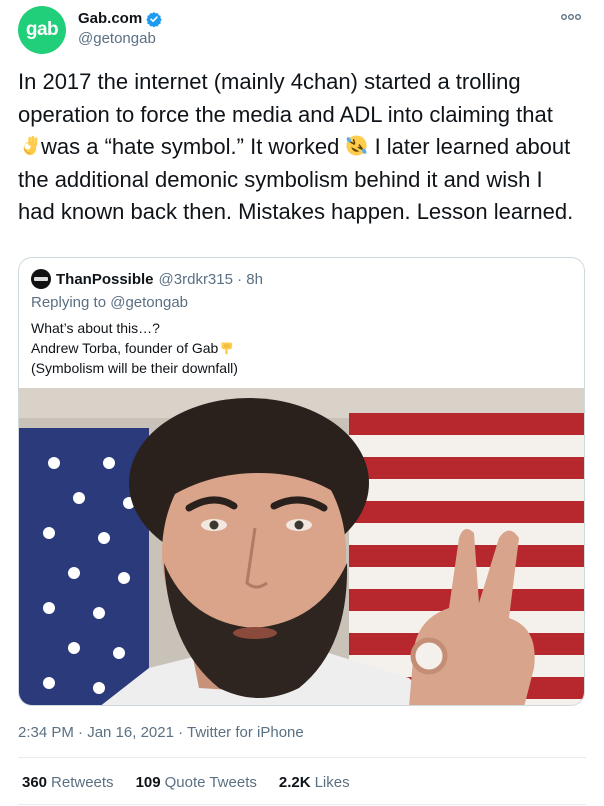 This screenshot has width=604, height=806. Describe the element at coordinates (95, 328) in the screenshot. I see `quoted-line-1: What’s about this…?` at that location.